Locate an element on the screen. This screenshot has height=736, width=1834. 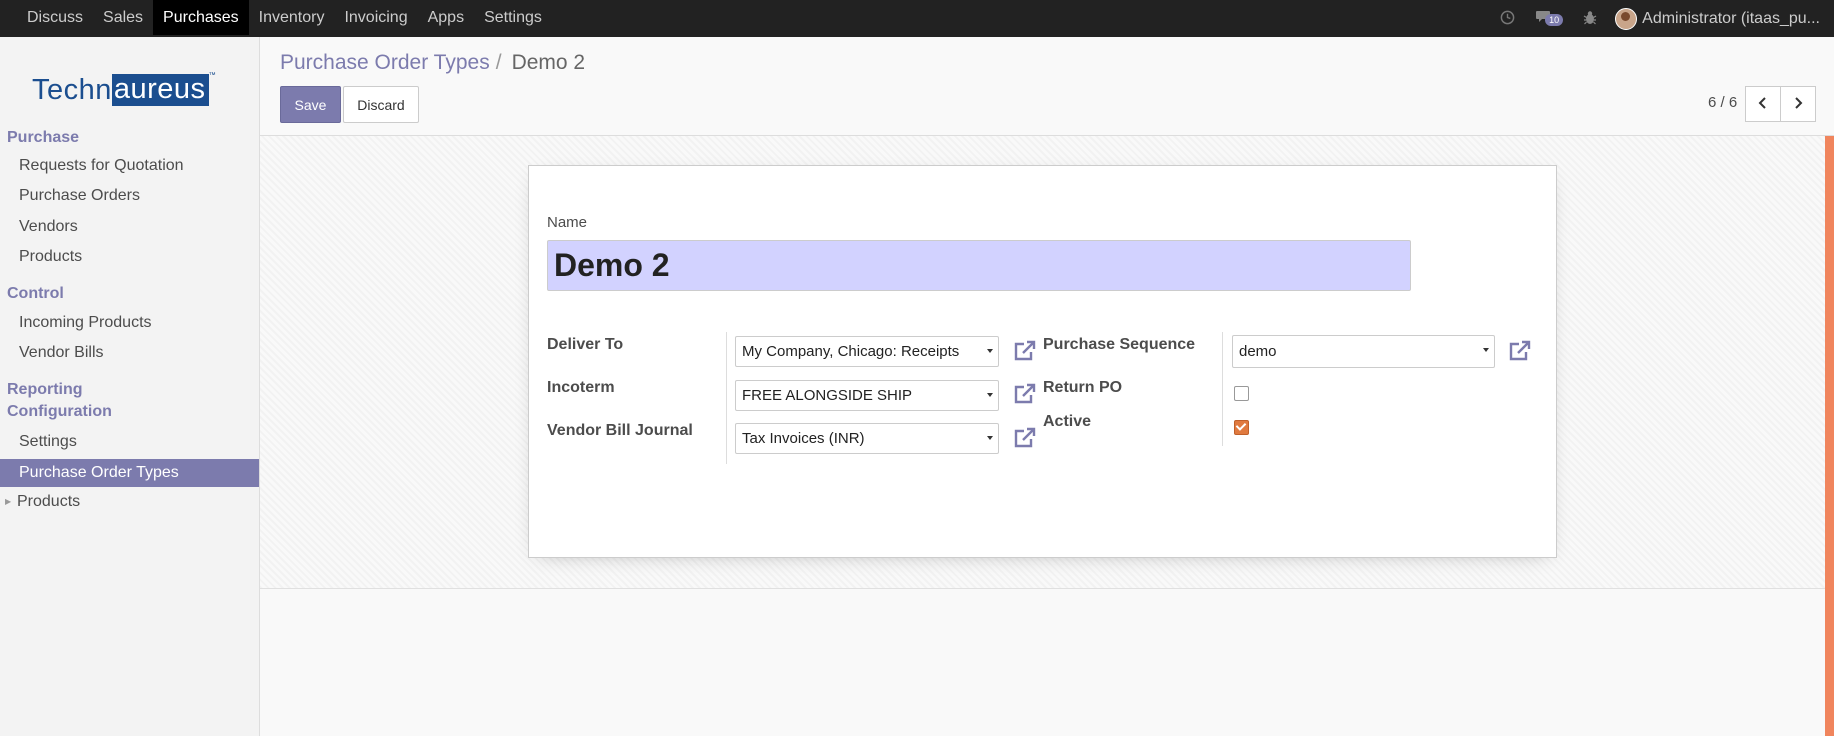
pager-previous-button is located at coordinates (1763, 104).